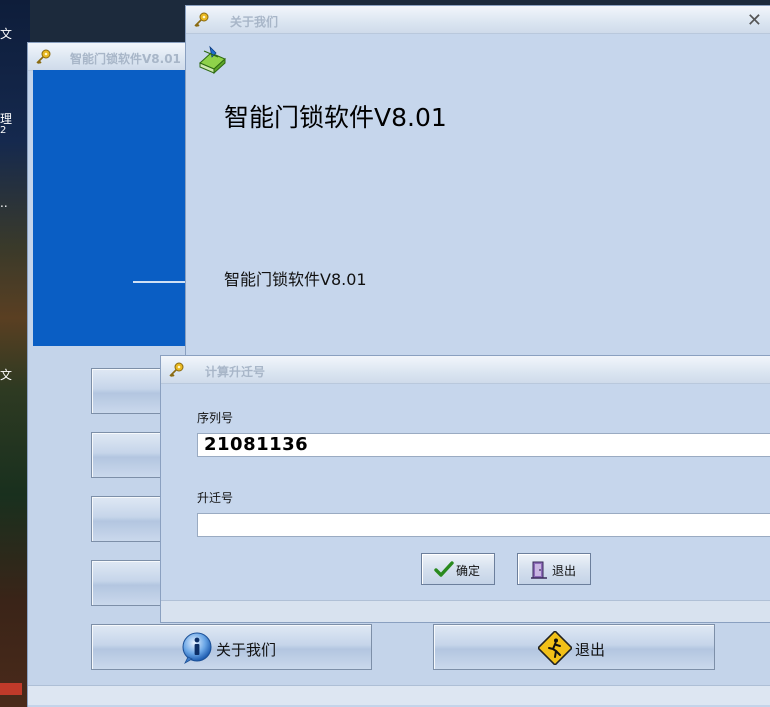 The width and height of the screenshot is (770, 707). I want to click on serial-number-label: 序列号, so click(215, 418).